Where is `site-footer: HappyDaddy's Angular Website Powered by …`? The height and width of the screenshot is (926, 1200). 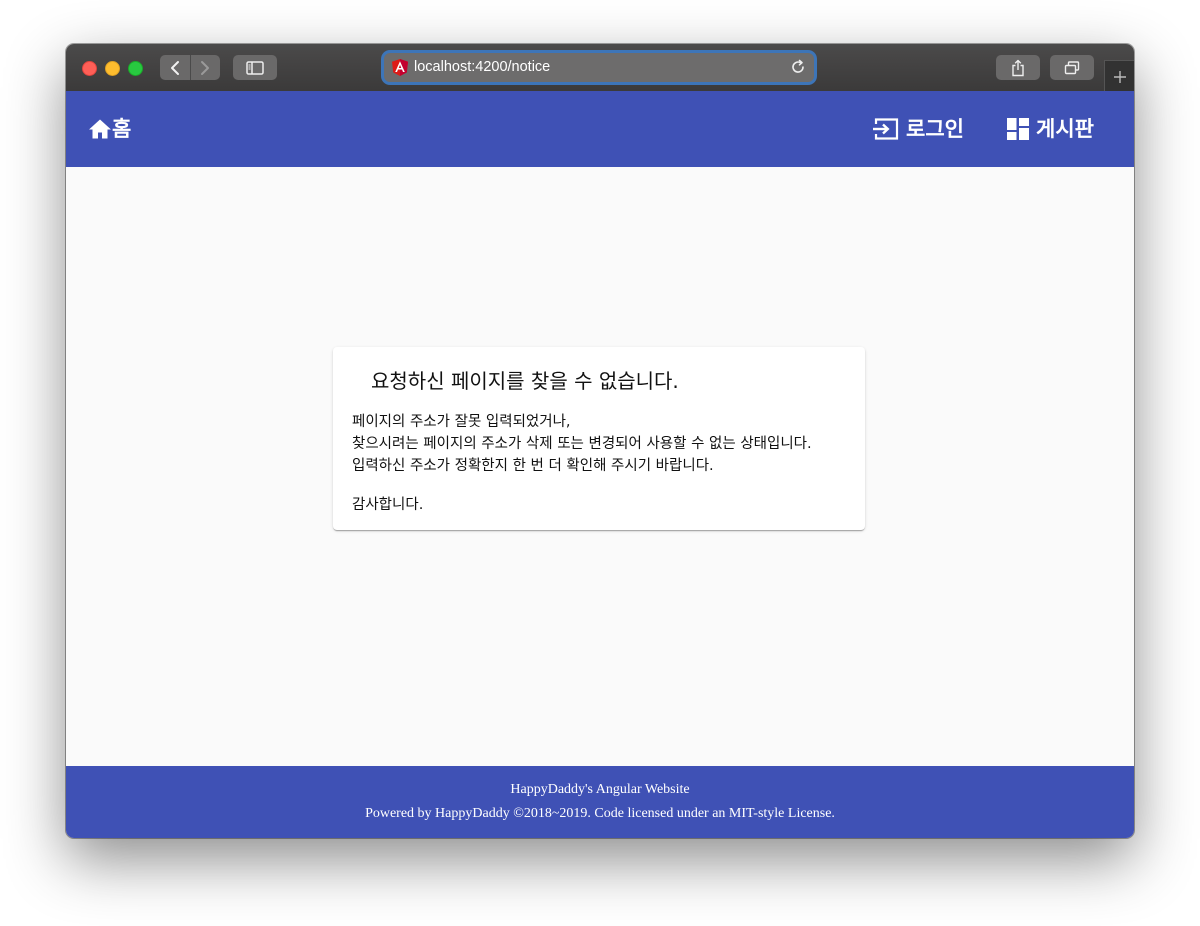
site-footer: HappyDaddy's Angular Website Powered by … is located at coordinates (600, 802).